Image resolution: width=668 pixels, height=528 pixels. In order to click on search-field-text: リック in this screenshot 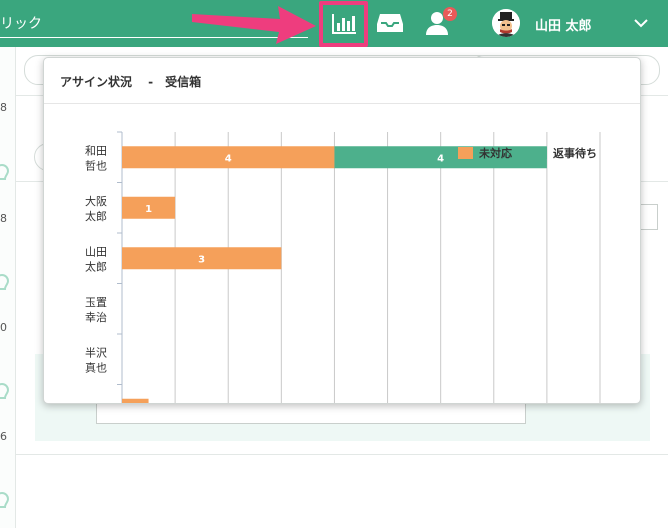, I will do `click(21, 24)`.